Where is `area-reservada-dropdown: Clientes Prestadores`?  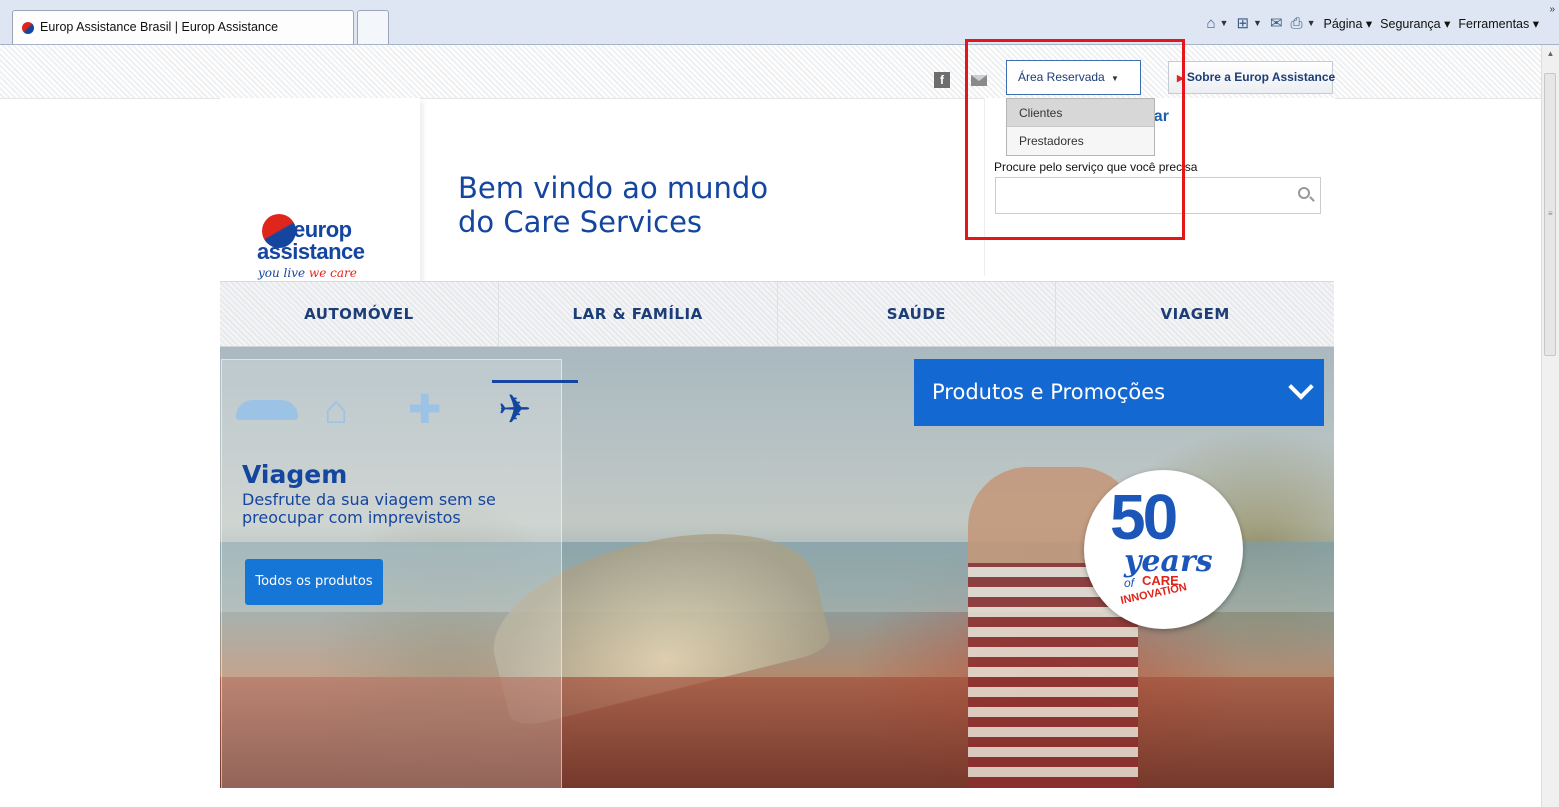 area-reservada-dropdown: Clientes Prestadores is located at coordinates (1080, 127).